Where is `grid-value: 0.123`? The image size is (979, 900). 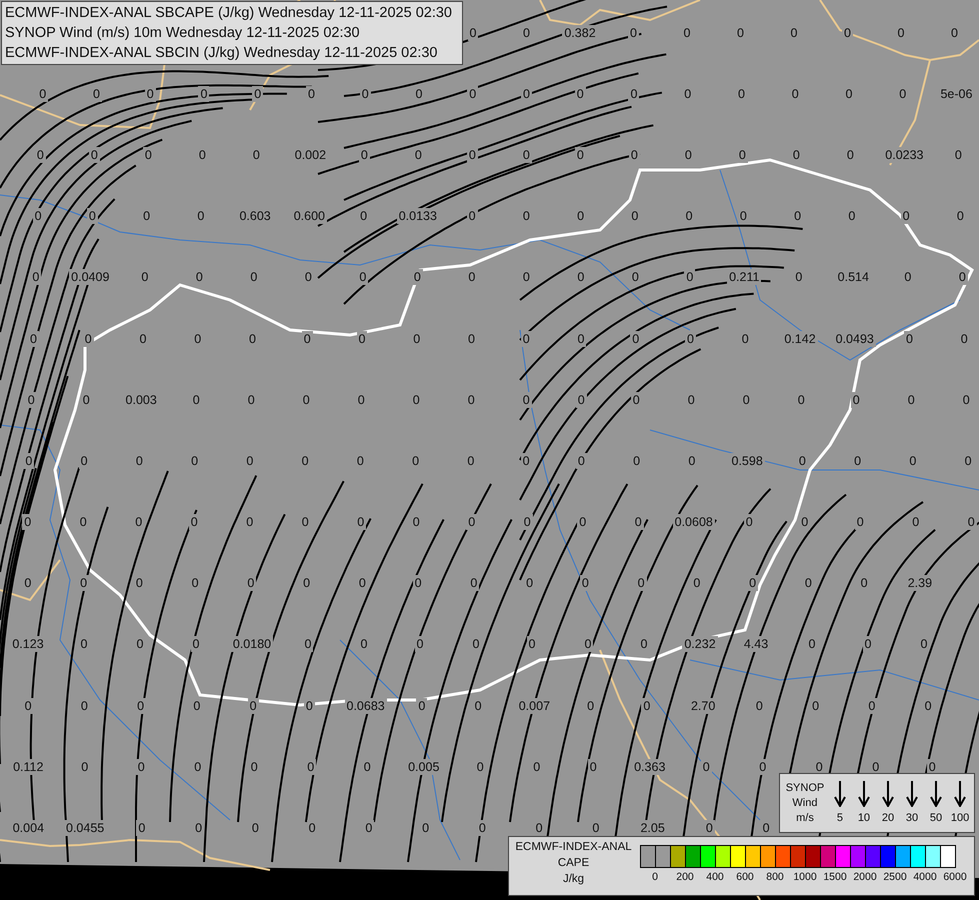 grid-value: 0.123 is located at coordinates (28, 644).